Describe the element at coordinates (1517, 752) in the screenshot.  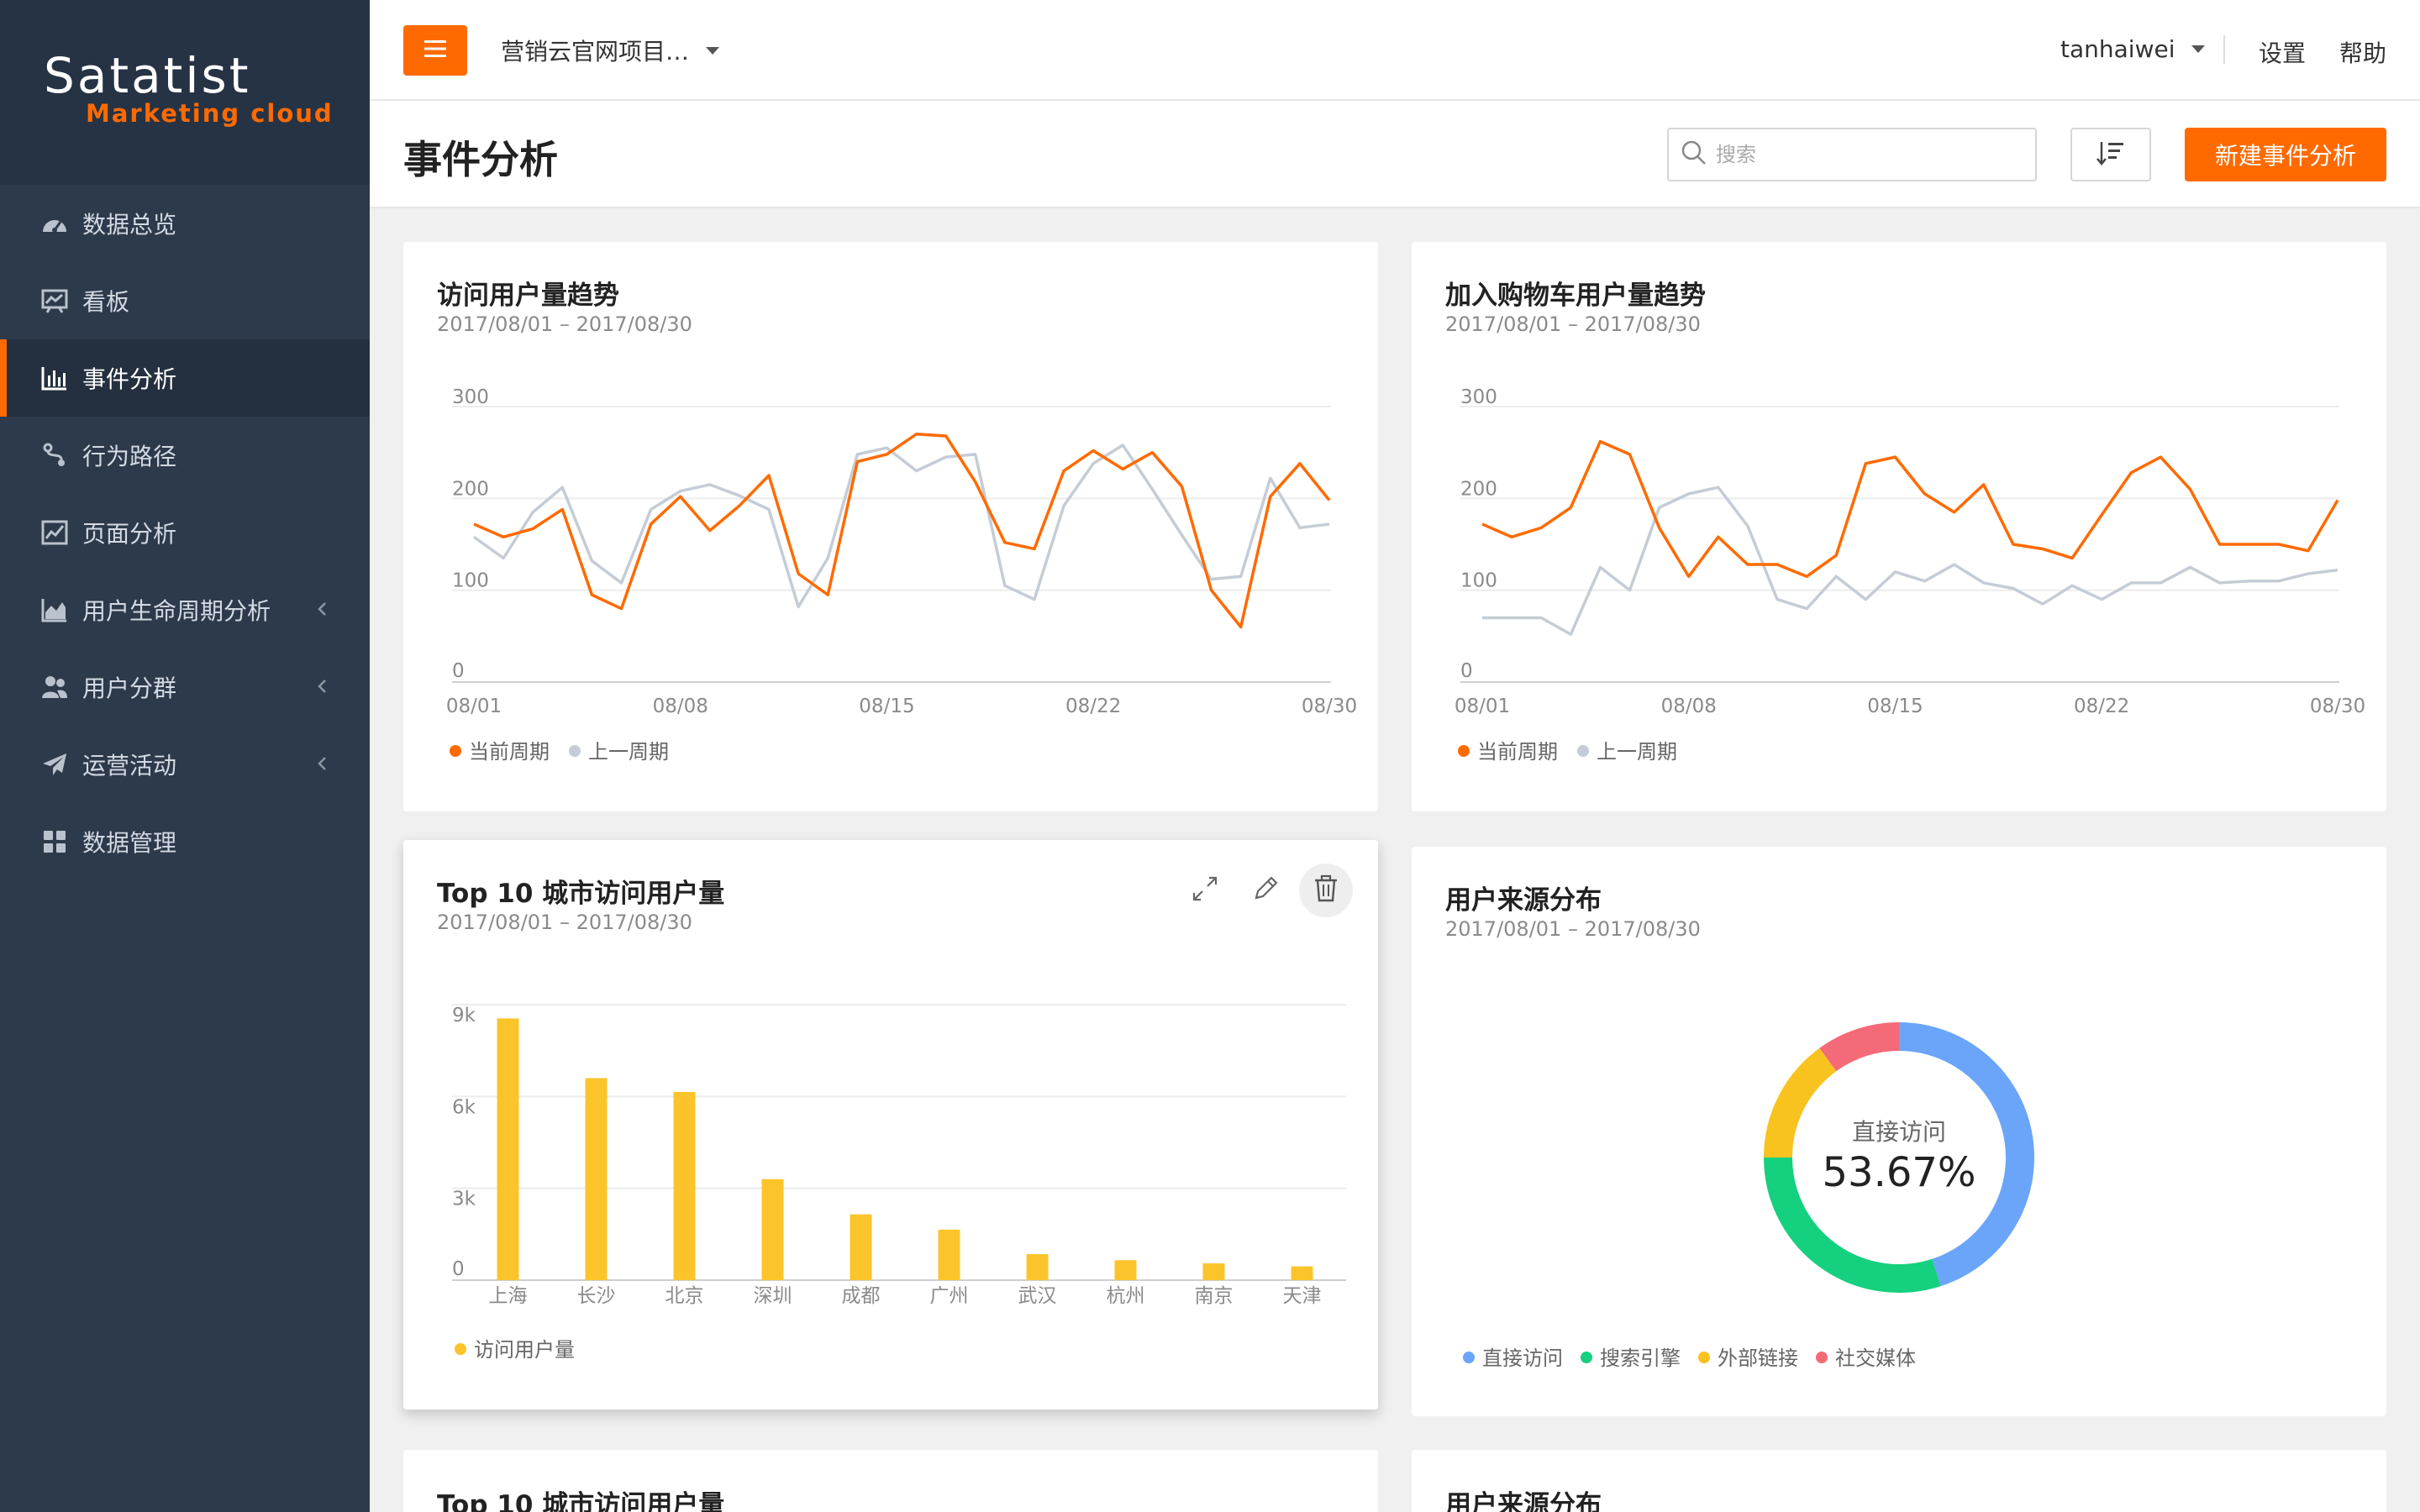
I see `legend-label: 当前周期` at that location.